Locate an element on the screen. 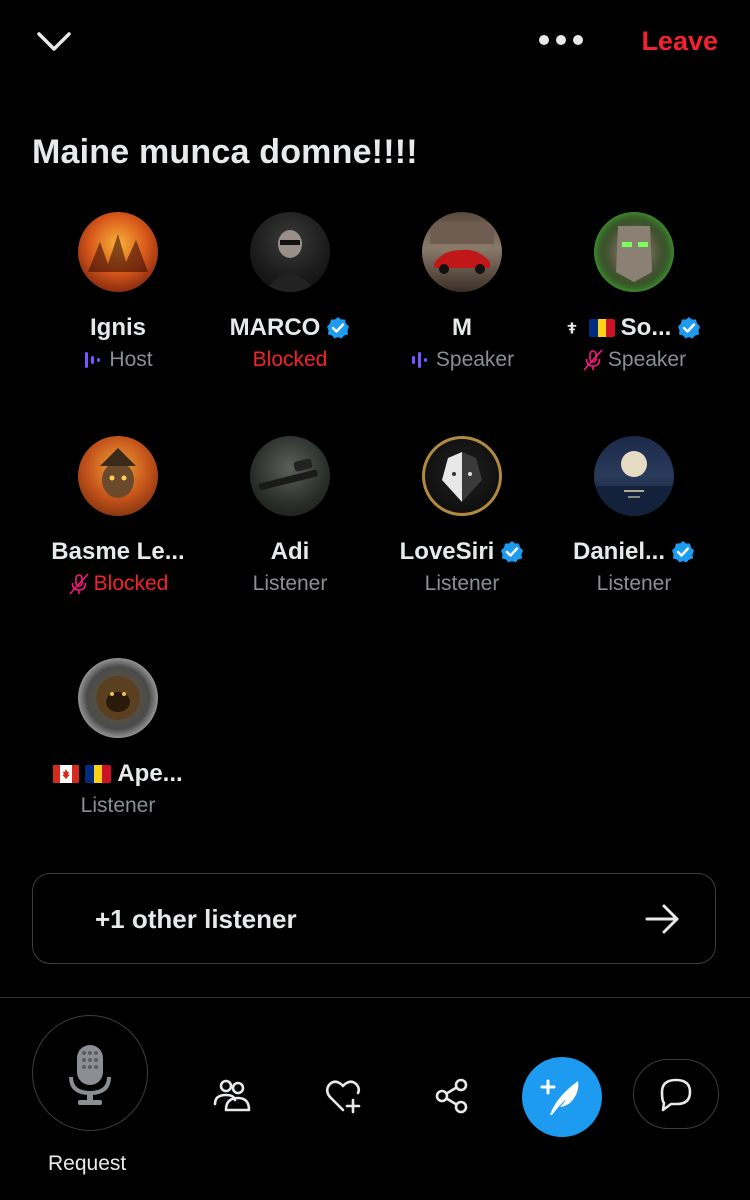  name-text: M is located at coordinates (462, 327).